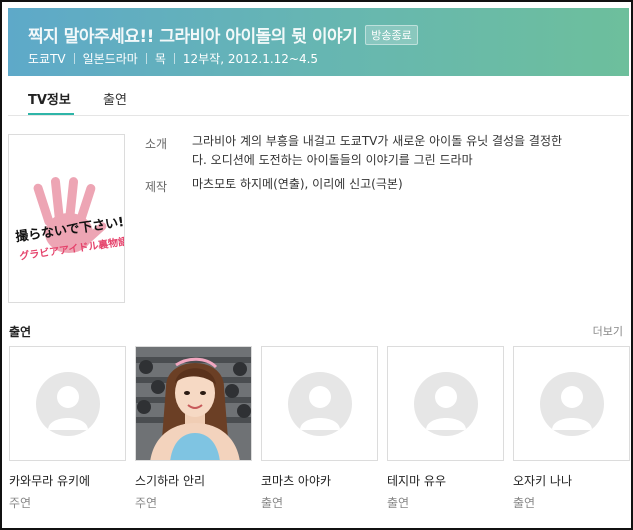 The width and height of the screenshot is (633, 530). I want to click on more-link: 더보기, so click(608, 331).